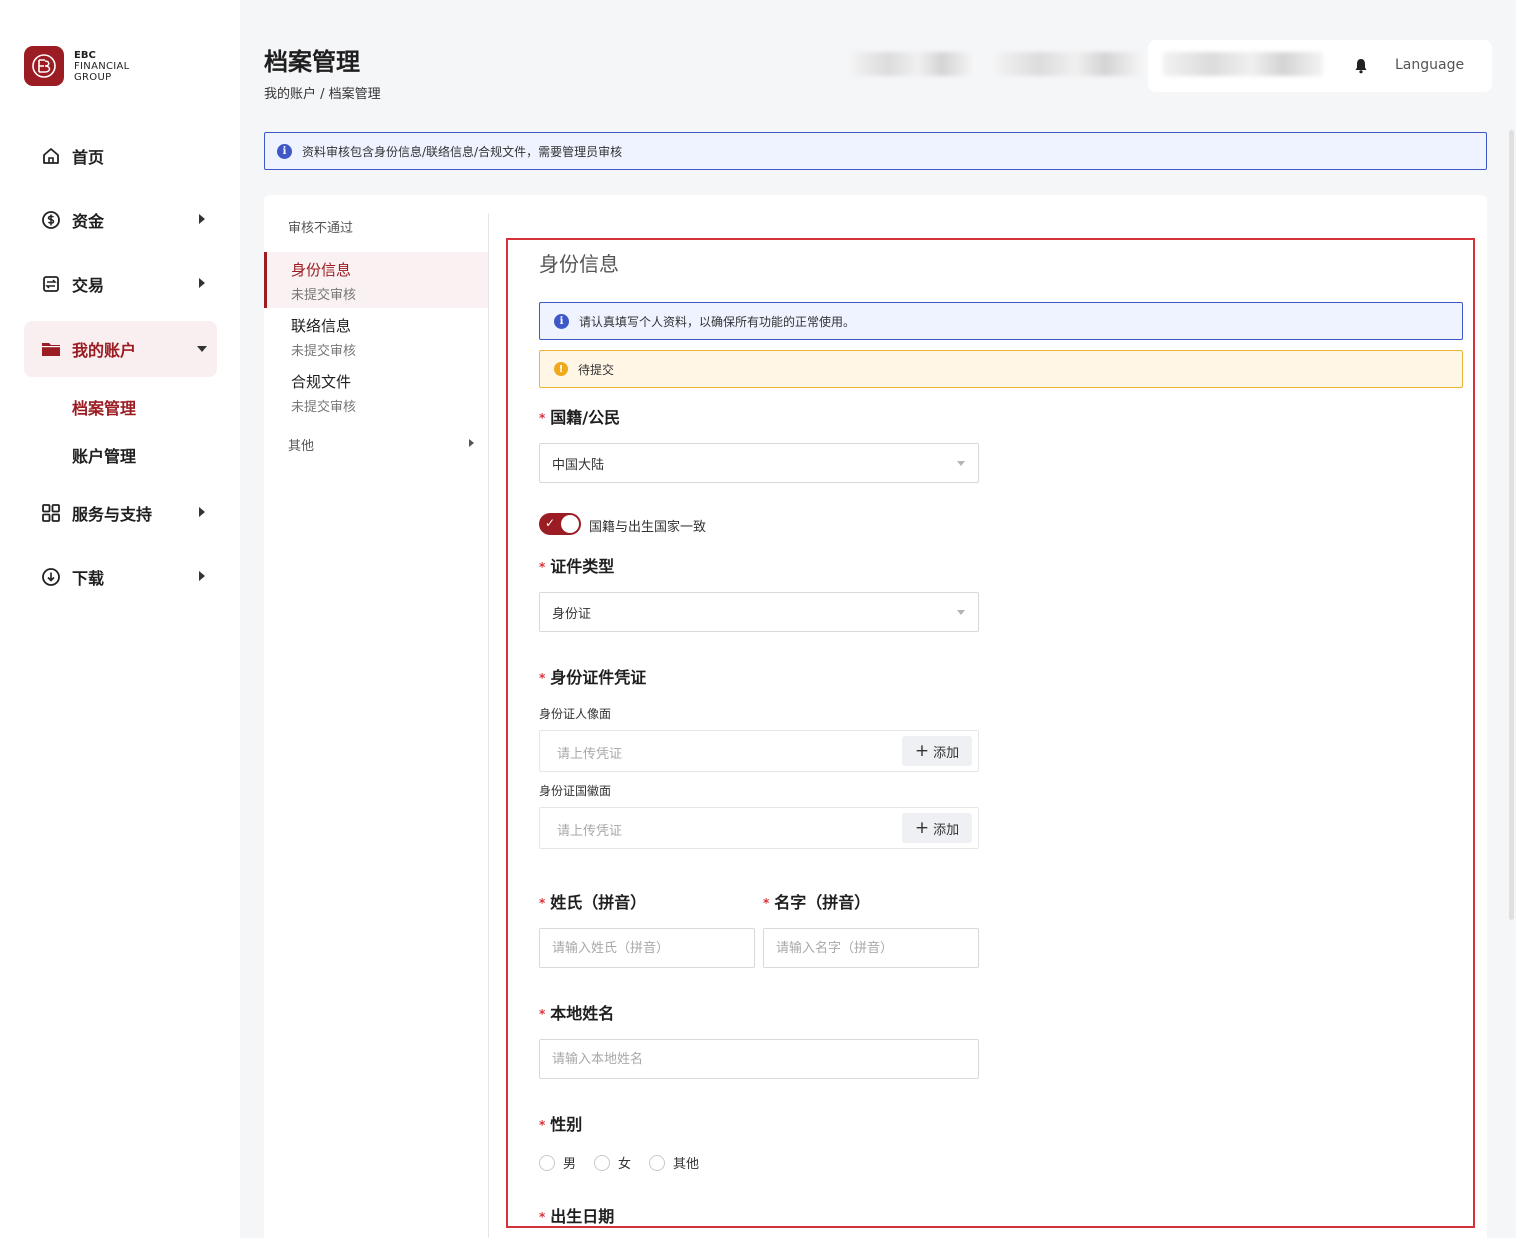 The image size is (1516, 1238). I want to click on sidebar-item-trade: 交易, so click(120, 284).